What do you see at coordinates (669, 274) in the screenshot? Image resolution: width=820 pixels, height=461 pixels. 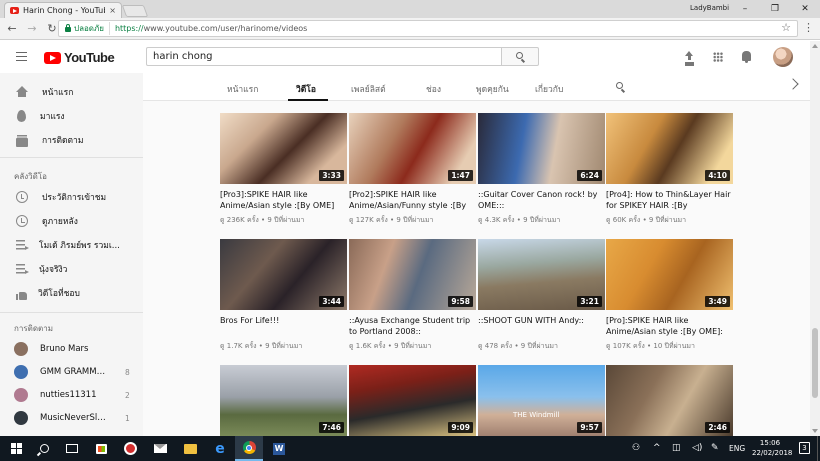 I see `video-thumbnail: 3:49` at bounding box center [669, 274].